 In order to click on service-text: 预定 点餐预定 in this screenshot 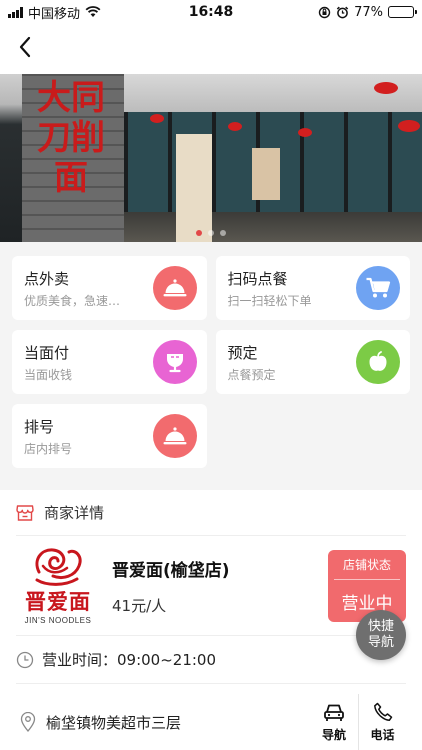, I will do `click(252, 362)`.